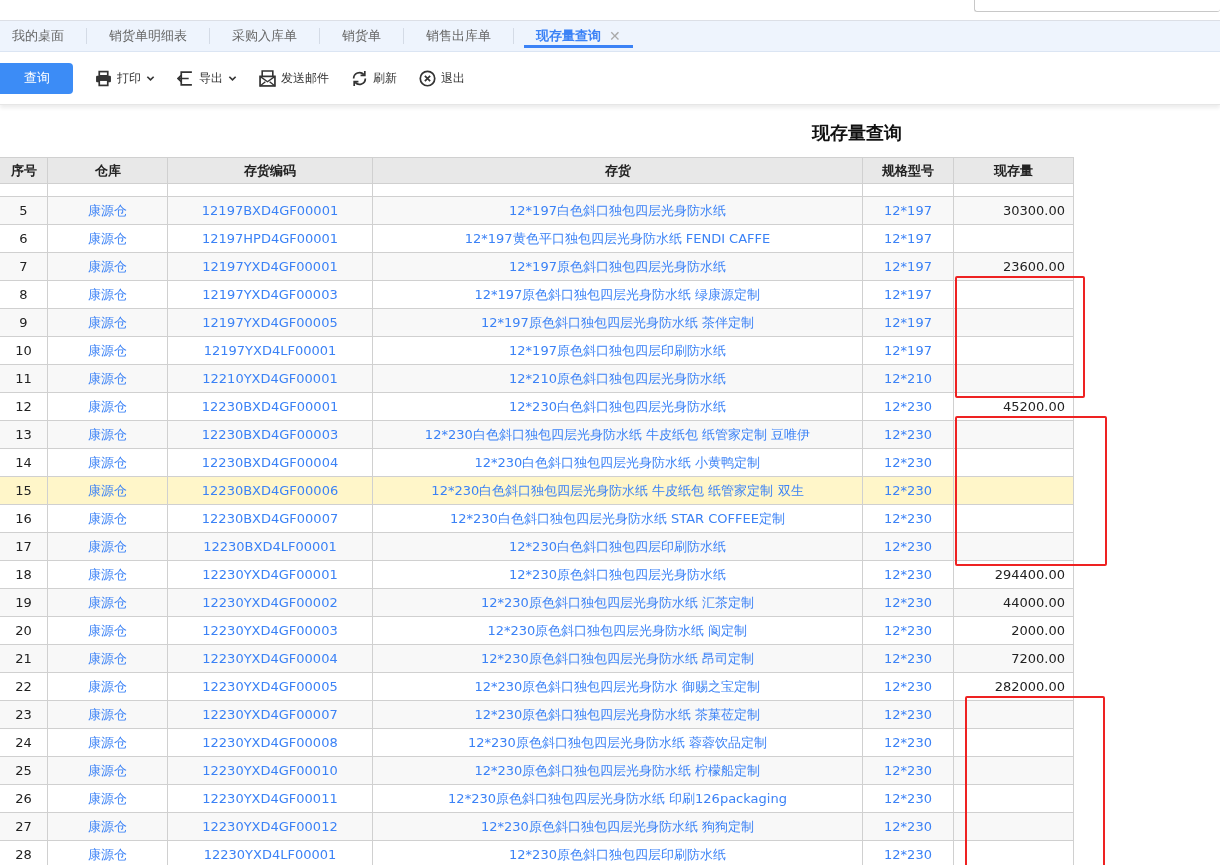  What do you see at coordinates (1014, 687) in the screenshot?
I see `table-cell: 282000.00` at bounding box center [1014, 687].